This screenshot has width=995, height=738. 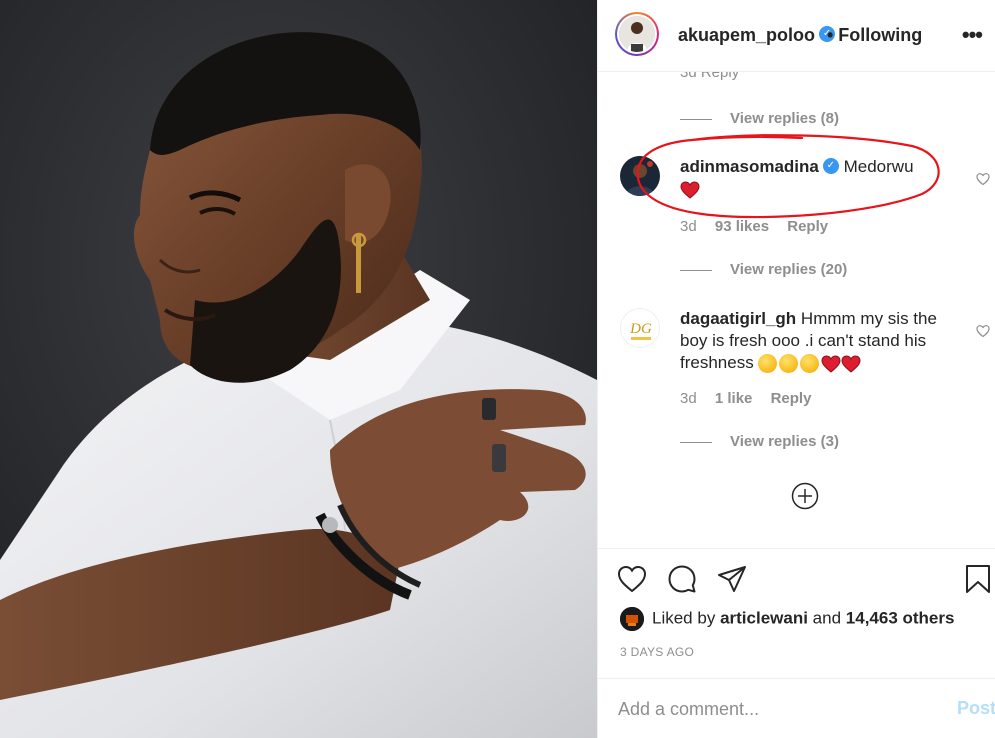 I want to click on likes-count: 14,463 others, so click(x=900, y=617).